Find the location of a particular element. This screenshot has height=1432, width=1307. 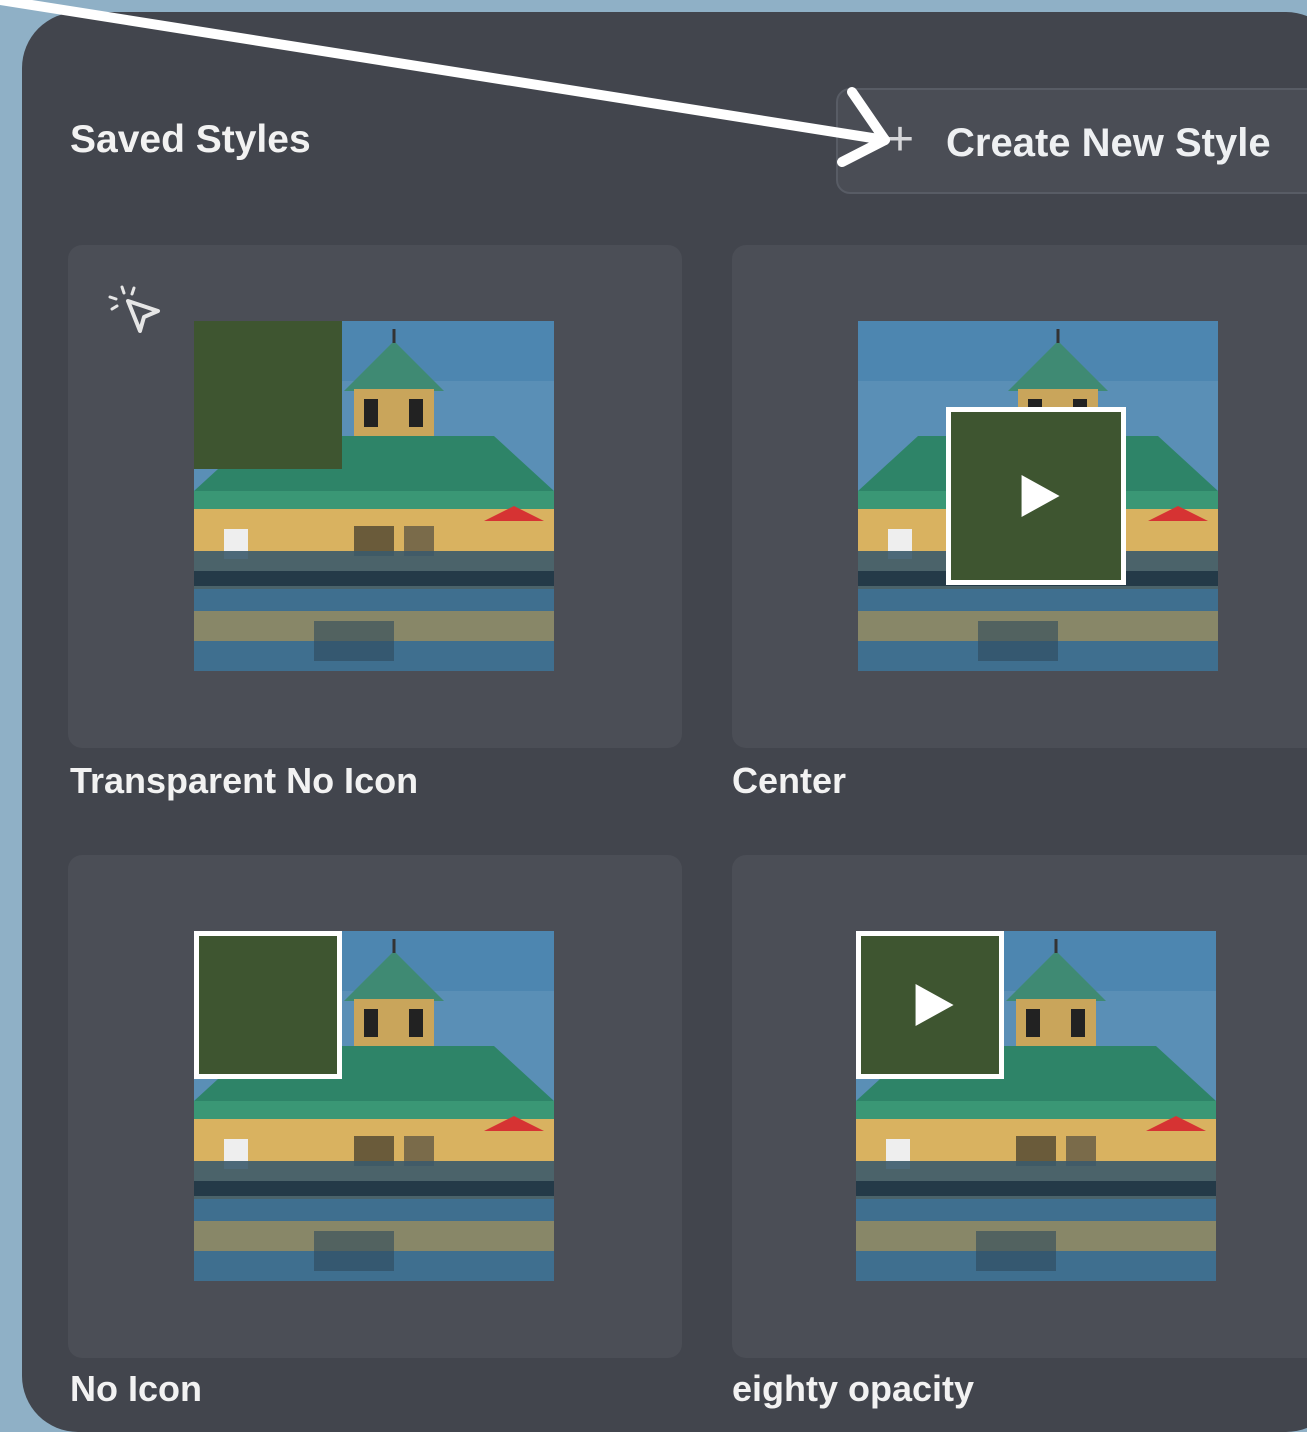

create-new-style-button: + Create New Style is located at coordinates (1071, 141).